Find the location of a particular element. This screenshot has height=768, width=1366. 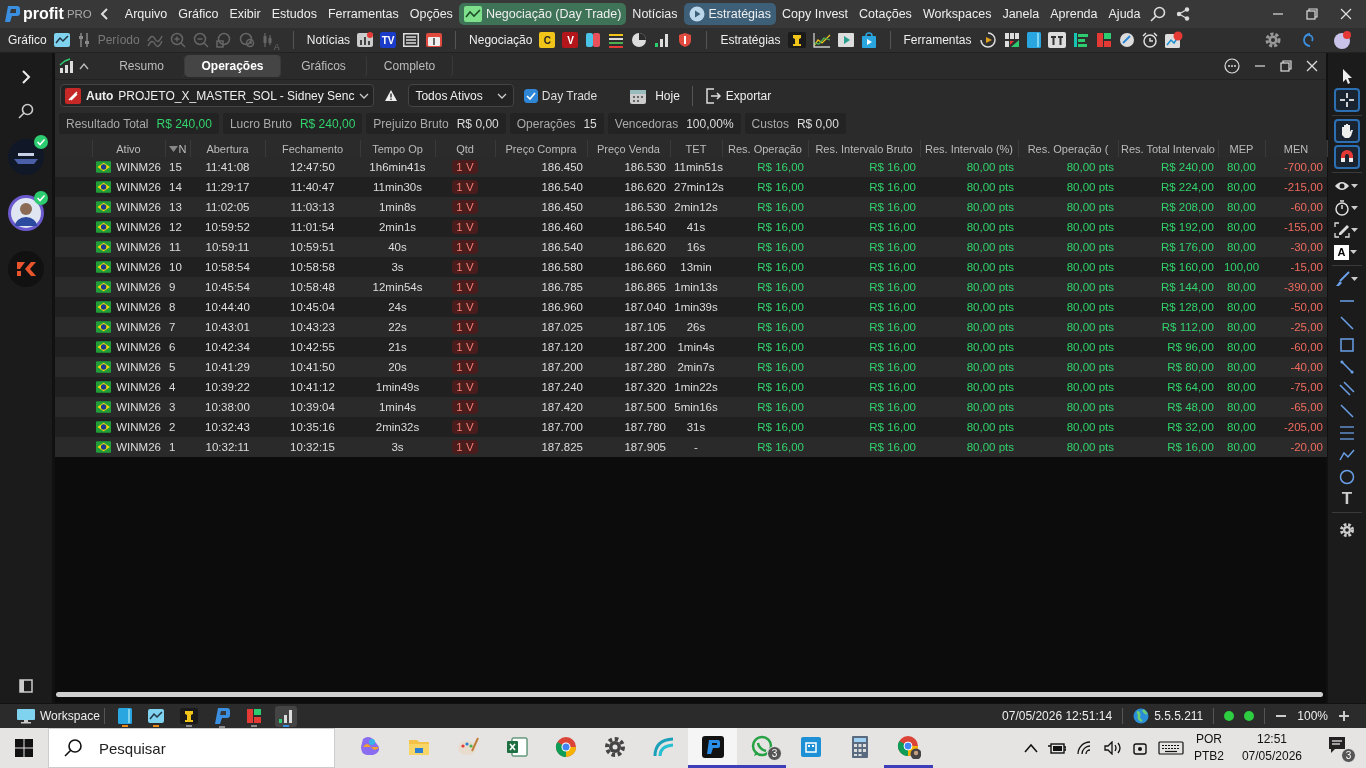

chat-icon is located at coordinates (1126, 40).